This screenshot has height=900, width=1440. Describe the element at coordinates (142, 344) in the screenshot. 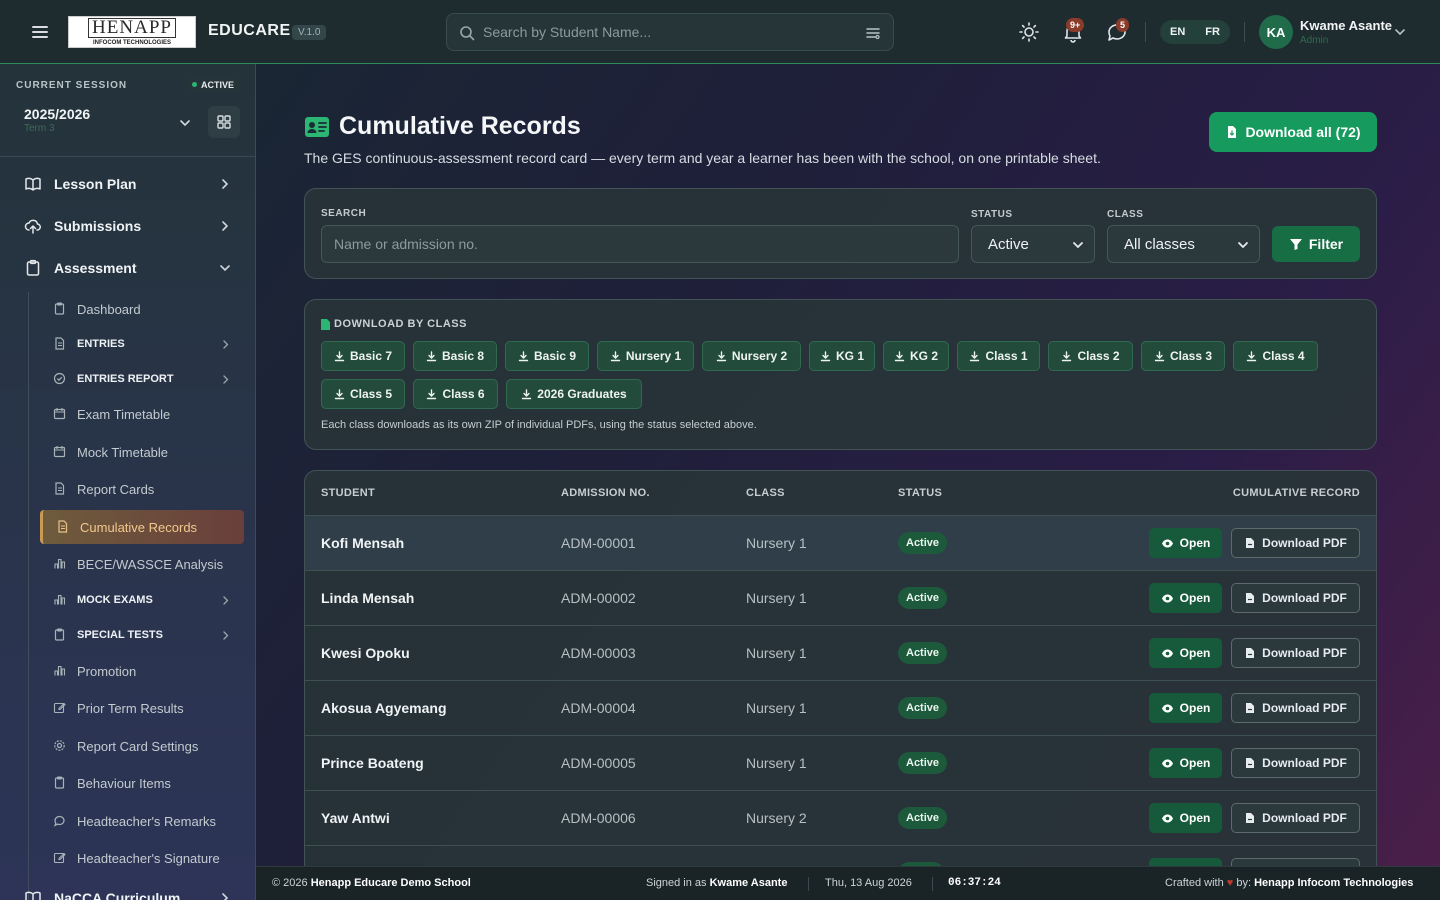

I see `sidebar-subitem-entries: ENTRIES` at that location.